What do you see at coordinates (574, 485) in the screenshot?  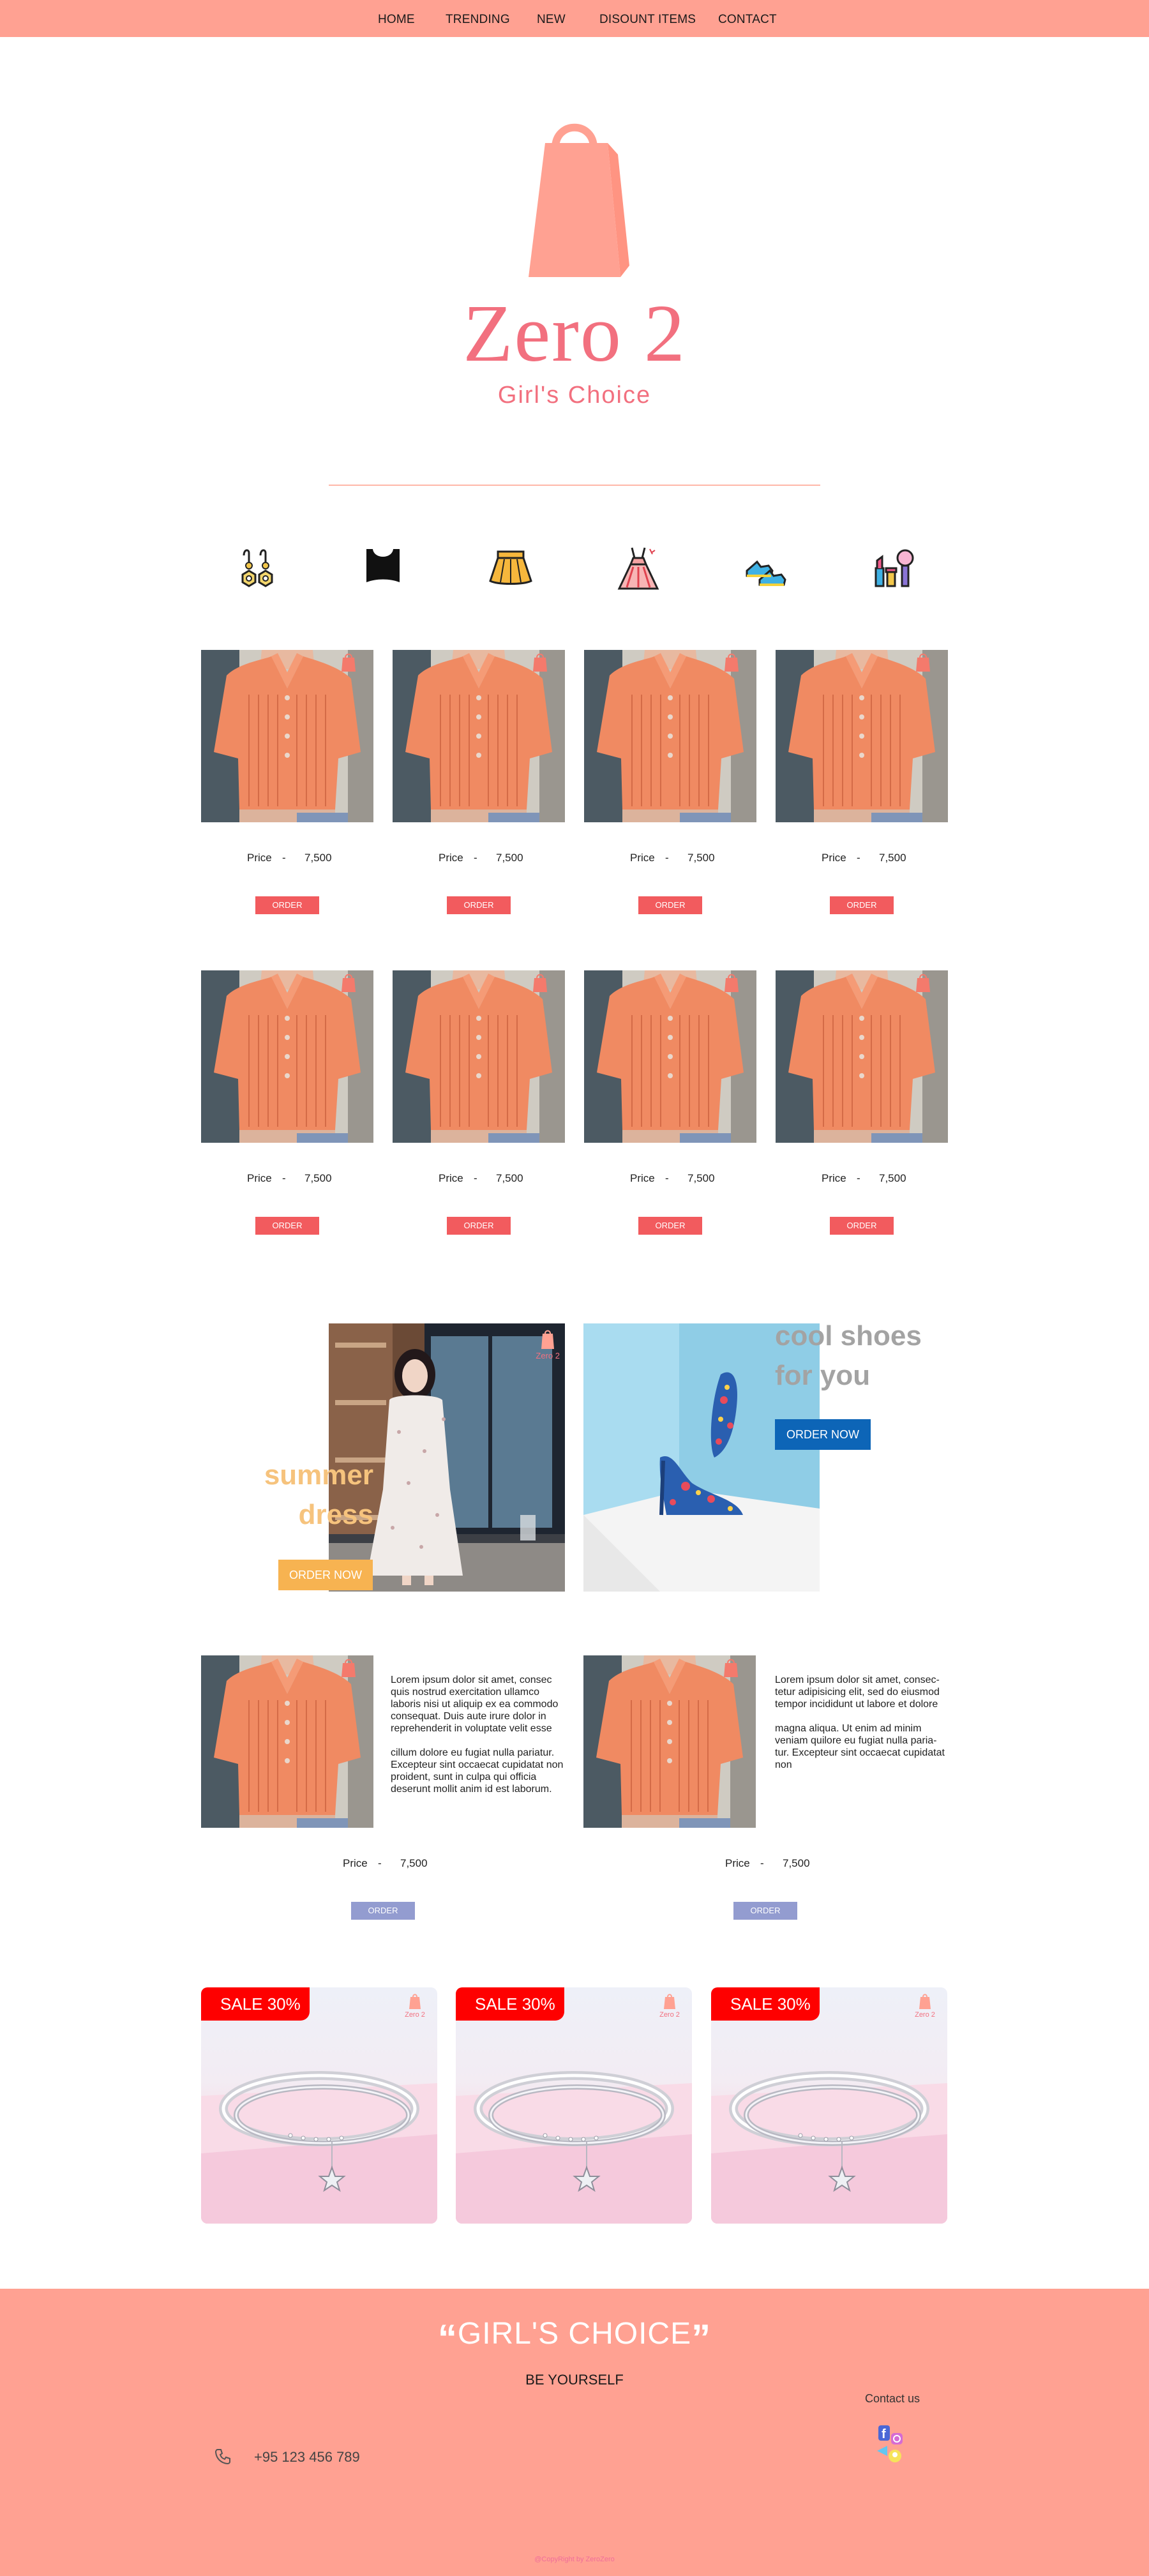 I see `hero-divider` at bounding box center [574, 485].